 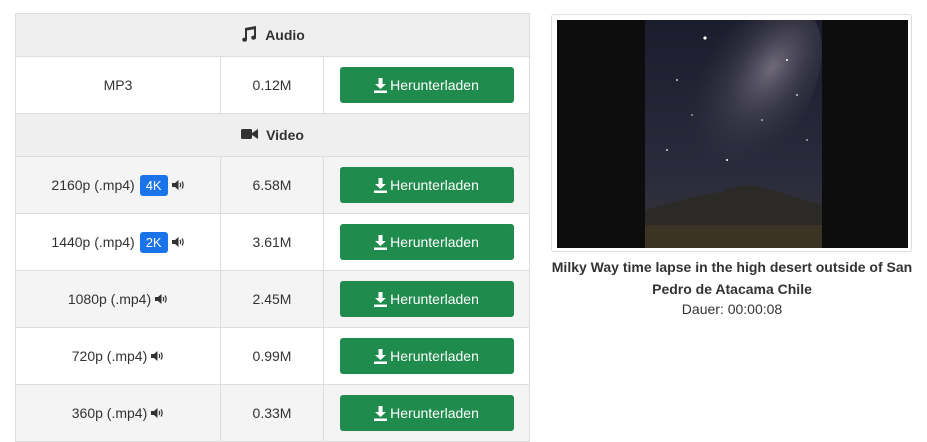 I want to click on file-size: 2.45M, so click(x=272, y=299).